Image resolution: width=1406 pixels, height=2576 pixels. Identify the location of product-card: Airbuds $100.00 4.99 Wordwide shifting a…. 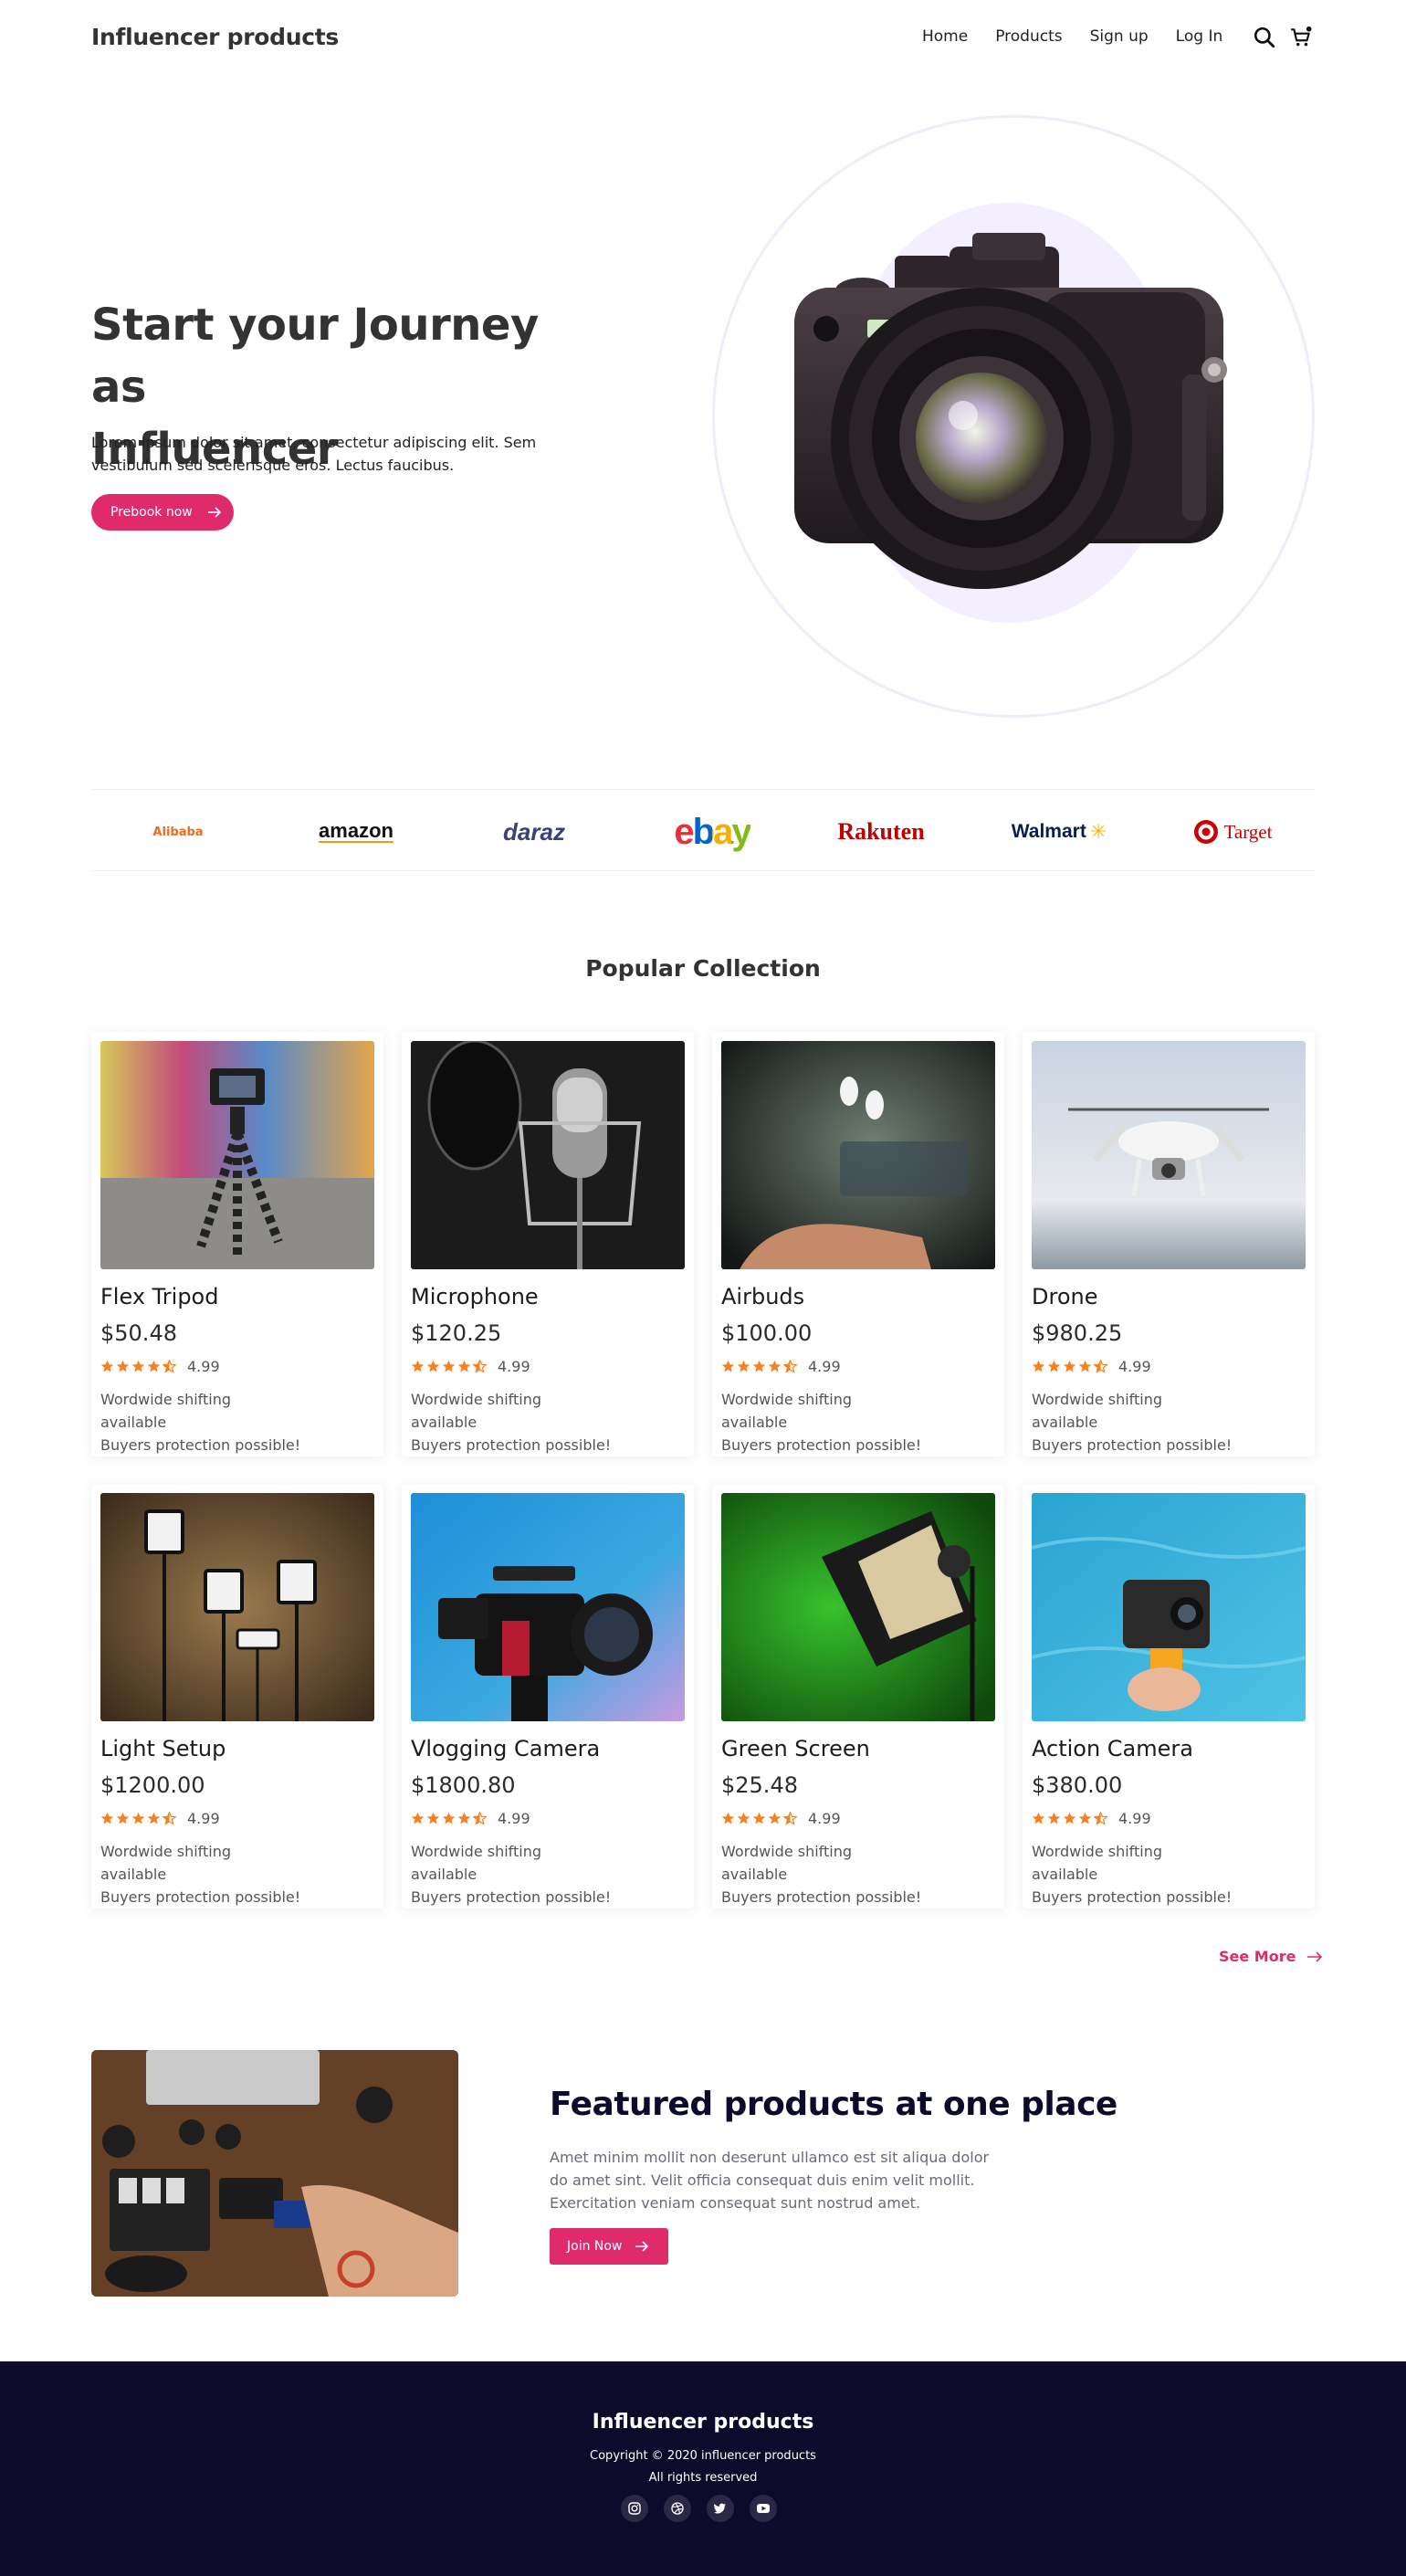
(858, 1244).